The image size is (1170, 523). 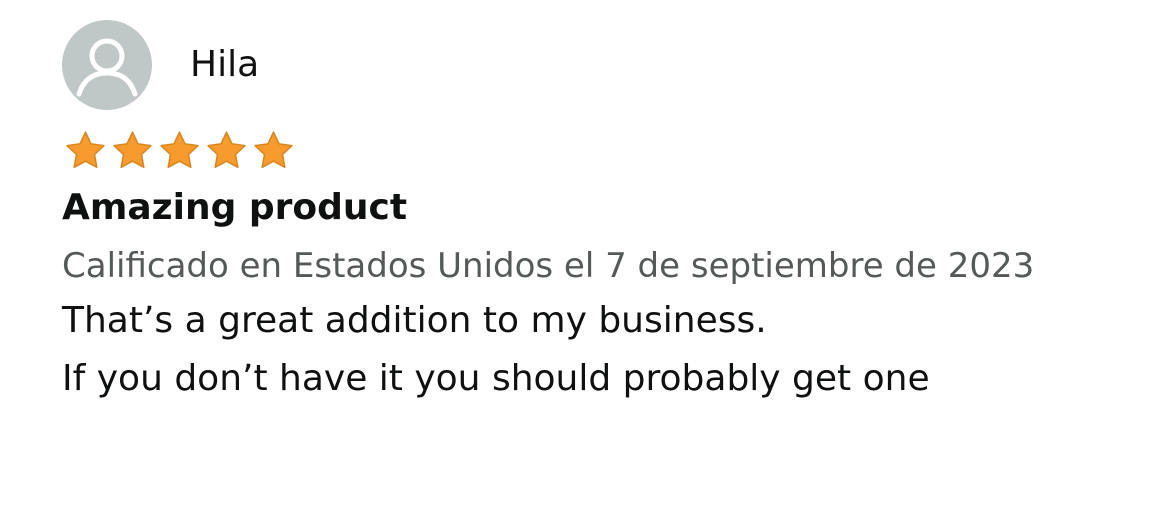 What do you see at coordinates (592, 151) in the screenshot?
I see `star-rating` at bounding box center [592, 151].